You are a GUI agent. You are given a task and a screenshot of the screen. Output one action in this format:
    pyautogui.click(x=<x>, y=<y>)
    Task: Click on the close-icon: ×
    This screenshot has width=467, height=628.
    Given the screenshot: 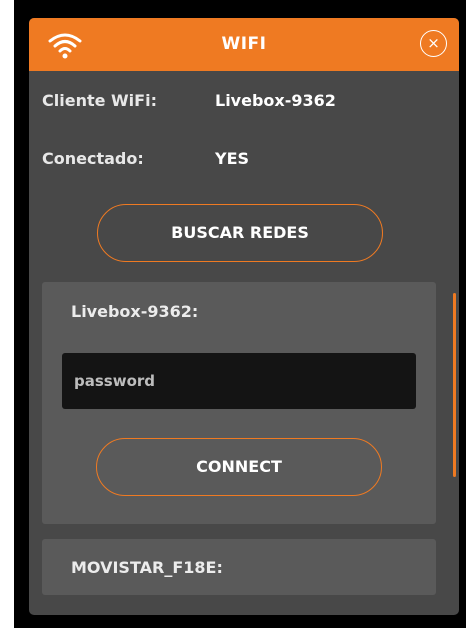 What is the action you would take?
    pyautogui.click(x=433, y=43)
    